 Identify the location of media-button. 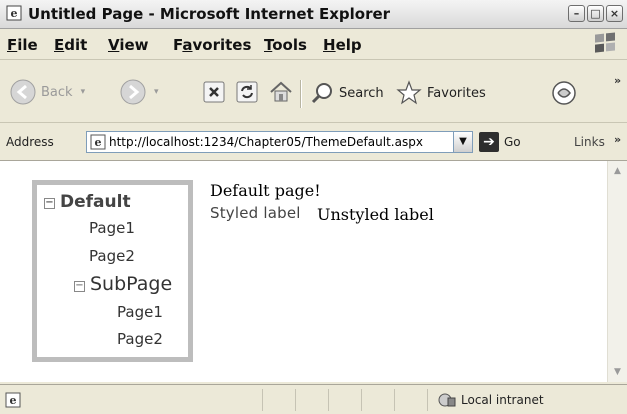
(564, 93).